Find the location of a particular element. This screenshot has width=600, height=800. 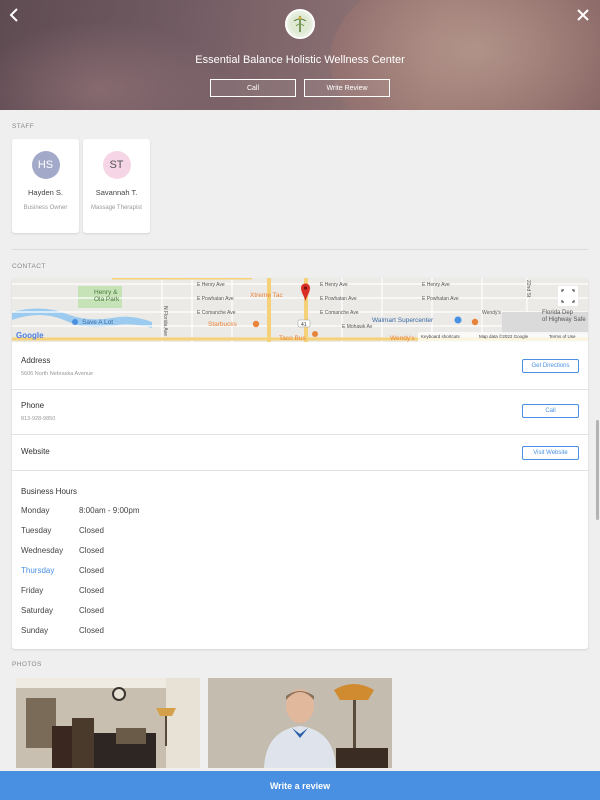

staff-card-hayden: HS Hayden S. Business Owner is located at coordinates (45, 186).